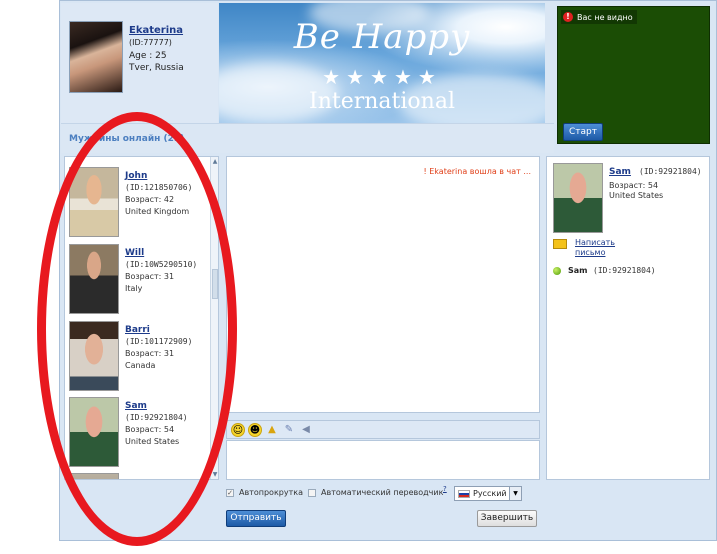 The image size is (717, 554). What do you see at coordinates (156, 417) in the screenshot?
I see `user-id: (ID:92921804)` at bounding box center [156, 417].